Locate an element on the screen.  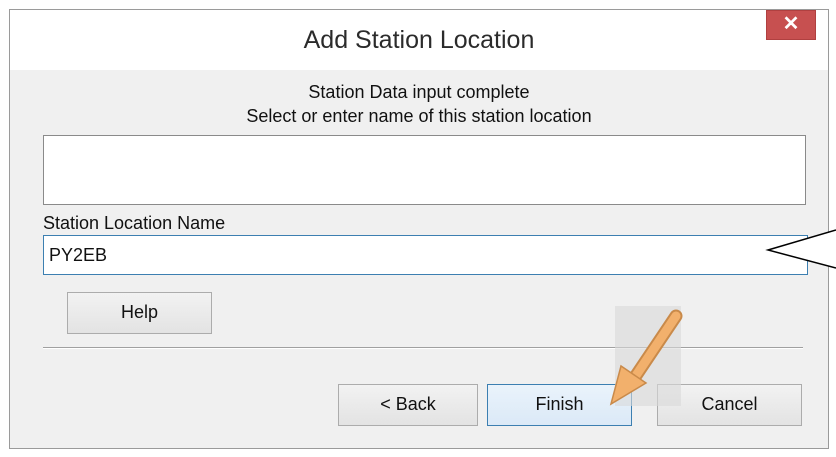
station-location-name-input is located at coordinates (425, 255).